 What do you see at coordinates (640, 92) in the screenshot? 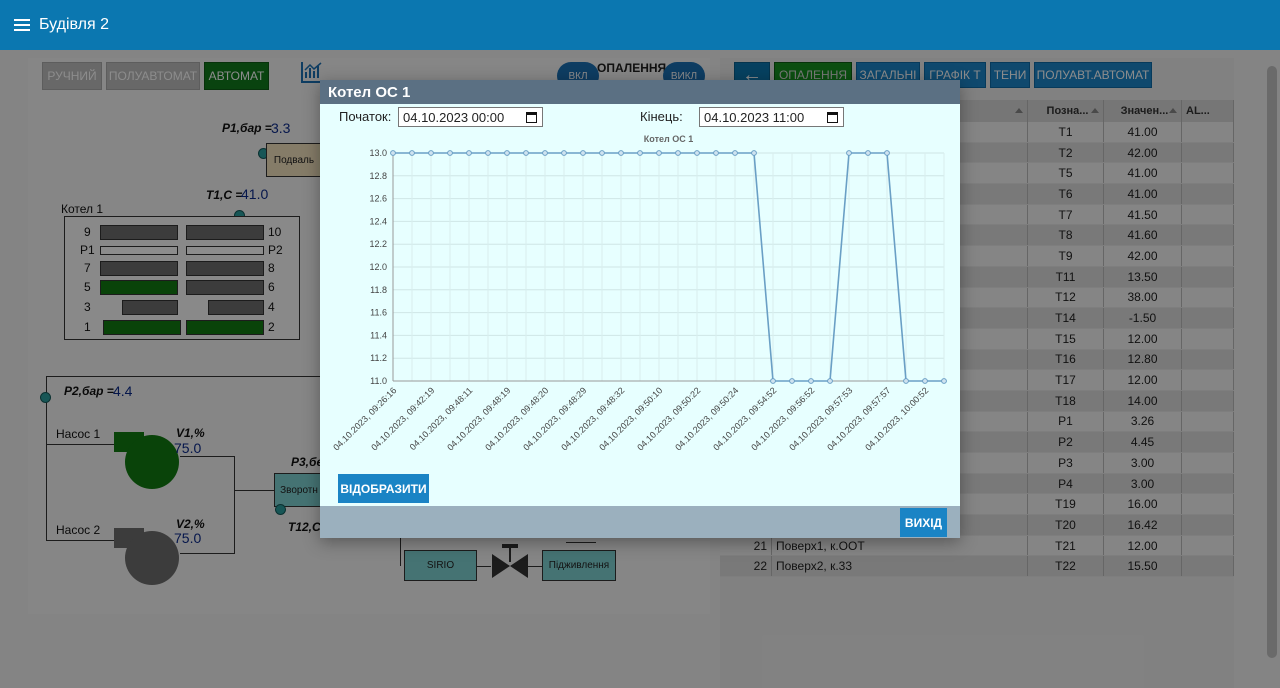
I see `dialog-title: Котел ОС 1` at bounding box center [640, 92].